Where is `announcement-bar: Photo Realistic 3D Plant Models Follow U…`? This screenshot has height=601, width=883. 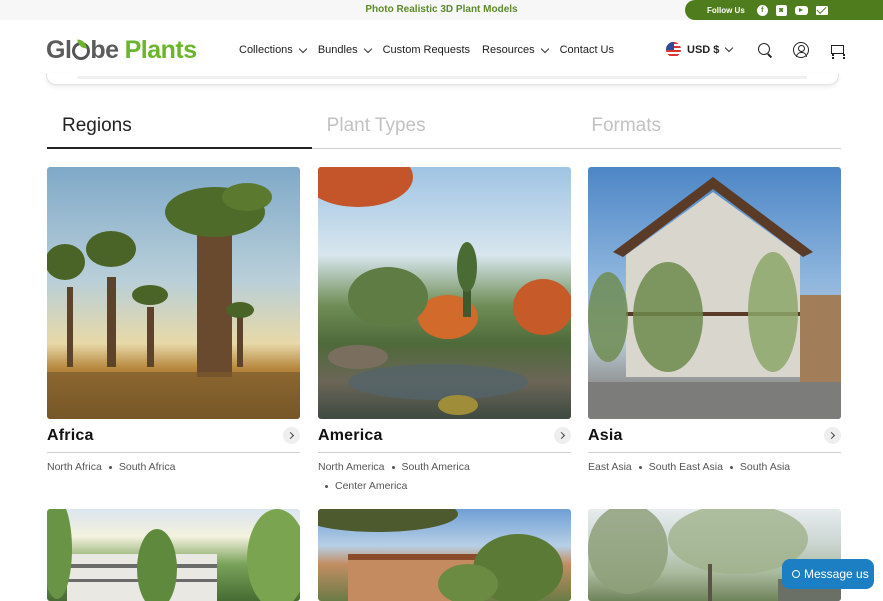 announcement-bar: Photo Realistic 3D Plant Models Follow U… is located at coordinates (441, 10).